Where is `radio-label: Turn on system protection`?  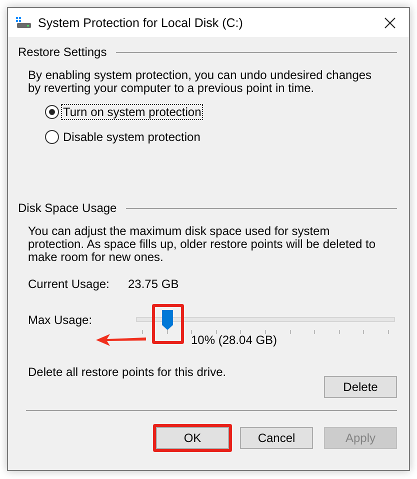
radio-label: Turn on system protection is located at coordinates (132, 112).